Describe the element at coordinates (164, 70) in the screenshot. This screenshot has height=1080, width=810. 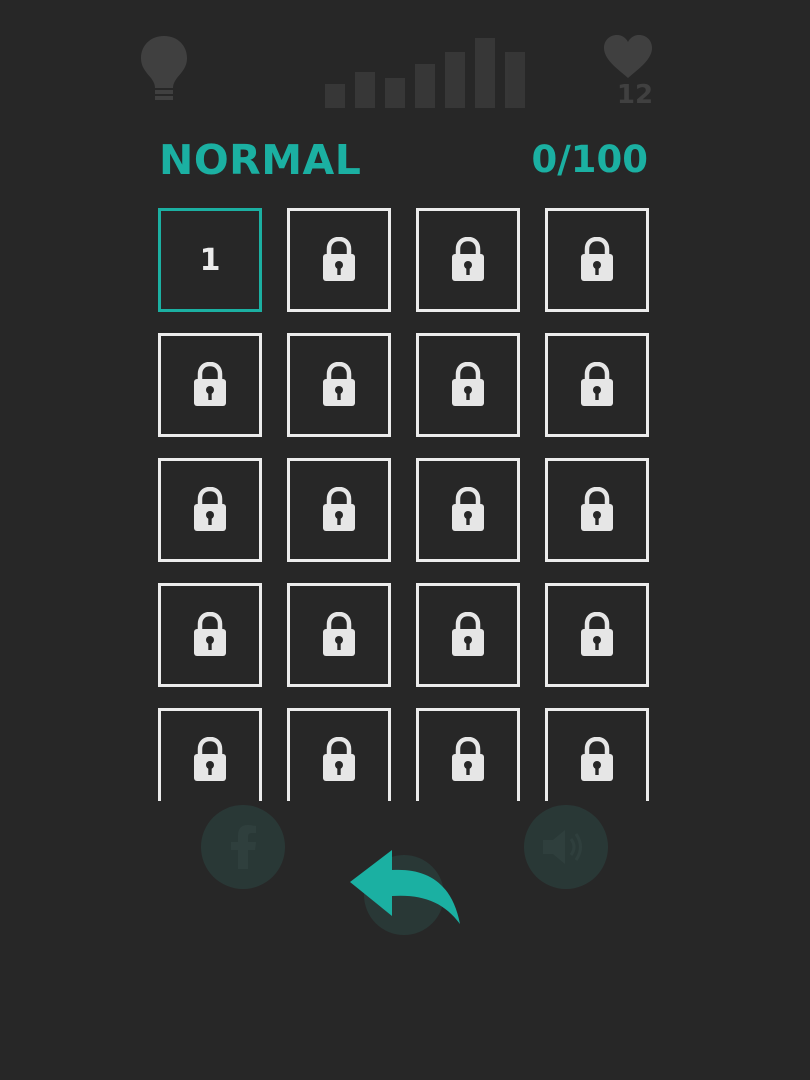
I see `lightbulb-icon` at that location.